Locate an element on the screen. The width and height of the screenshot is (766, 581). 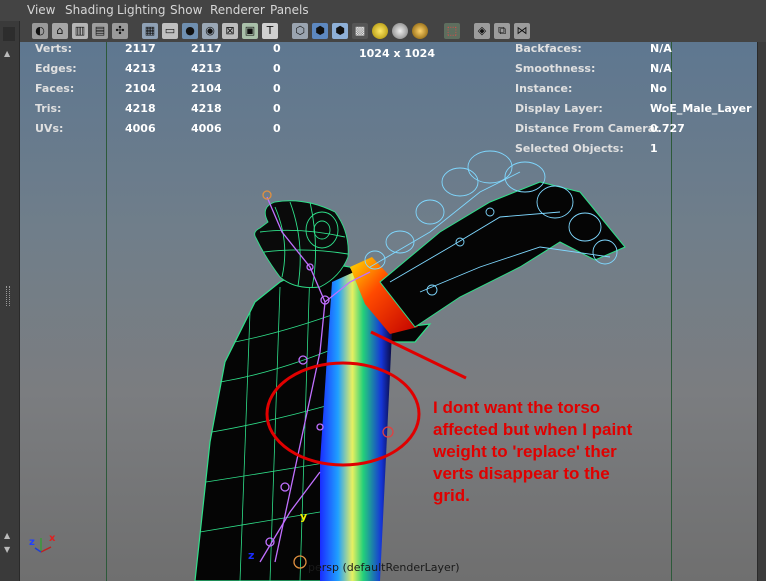
scroll-up-icon: ▲ is located at coordinates (7, 53).